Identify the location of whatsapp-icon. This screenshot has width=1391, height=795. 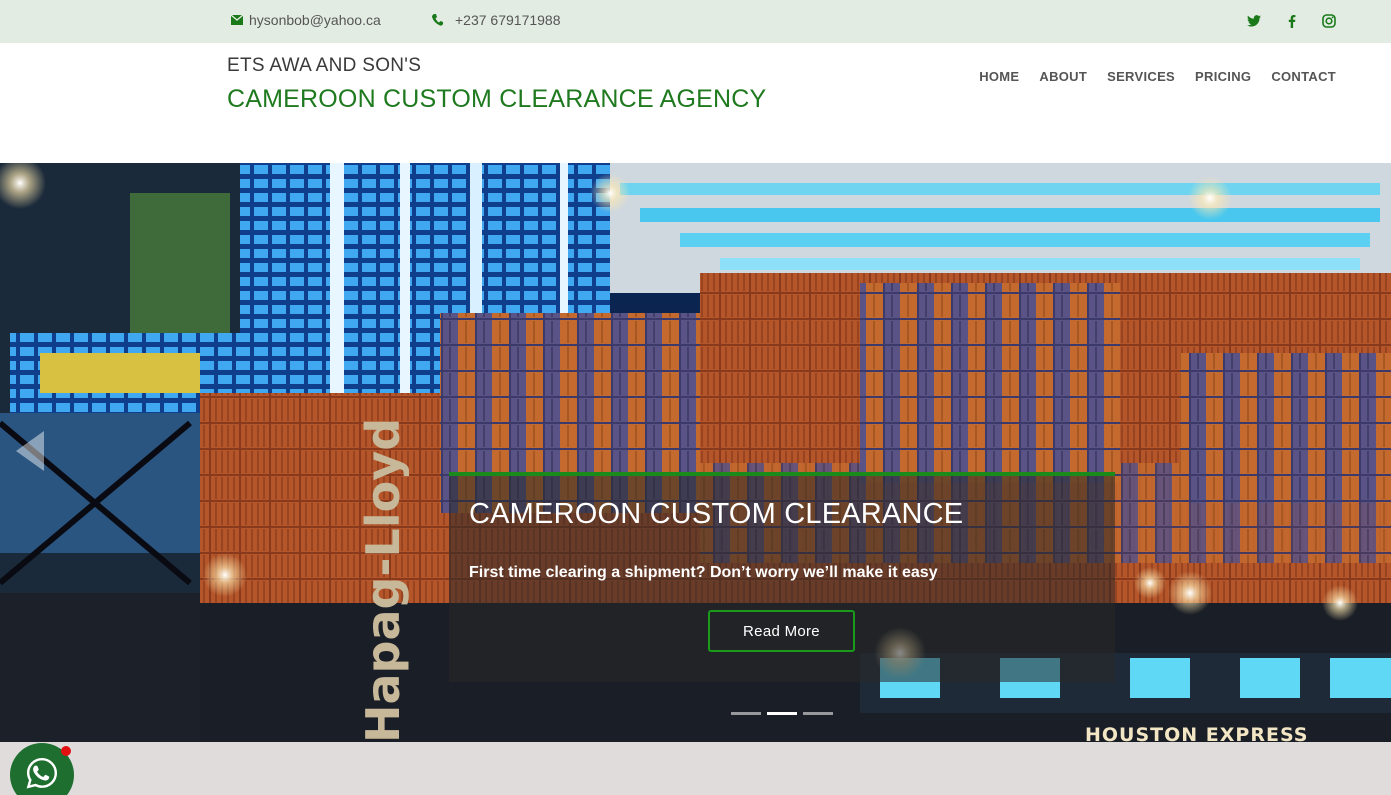
(42, 775).